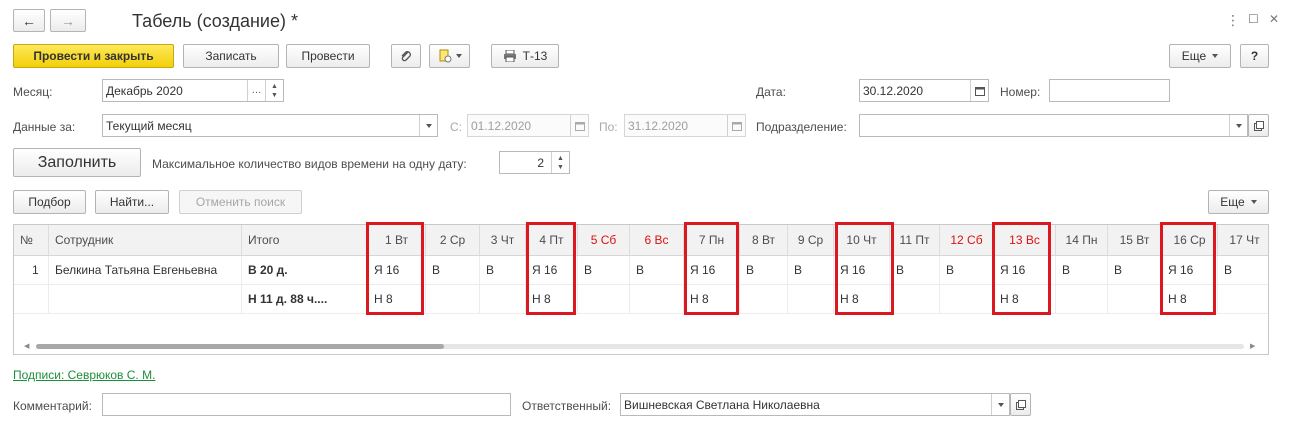 The width and height of the screenshot is (1289, 430). What do you see at coordinates (1082, 240) in the screenshot?
I see `column-header-day: 14 Пн` at bounding box center [1082, 240].